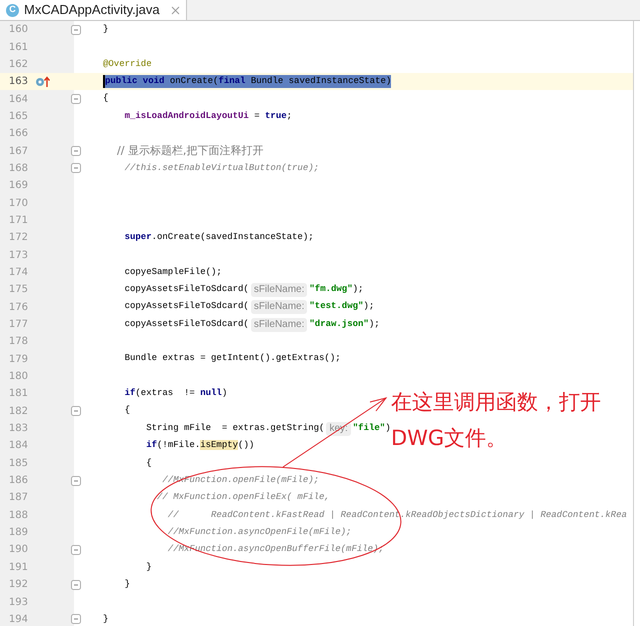  What do you see at coordinates (43, 82) in the screenshot?
I see `override-marker-icon` at bounding box center [43, 82].